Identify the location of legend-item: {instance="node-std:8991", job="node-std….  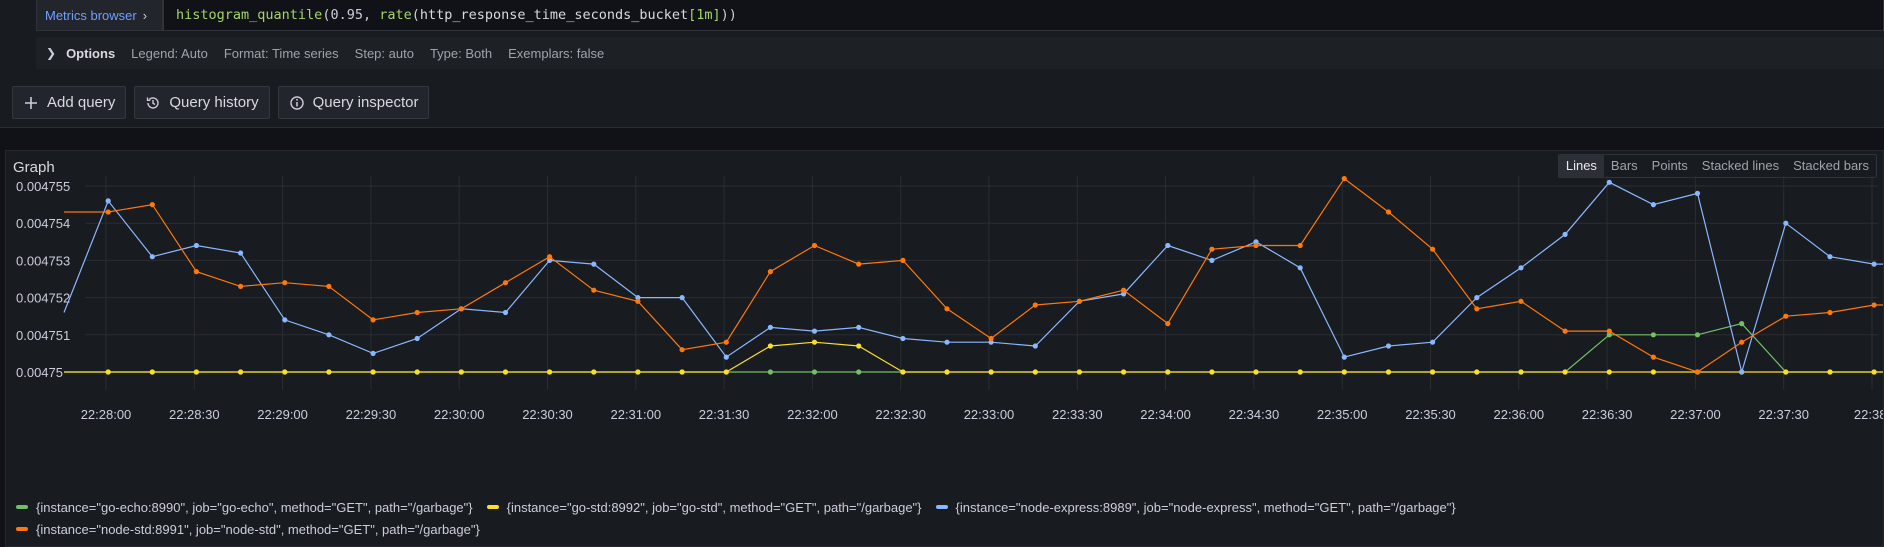
(248, 529).